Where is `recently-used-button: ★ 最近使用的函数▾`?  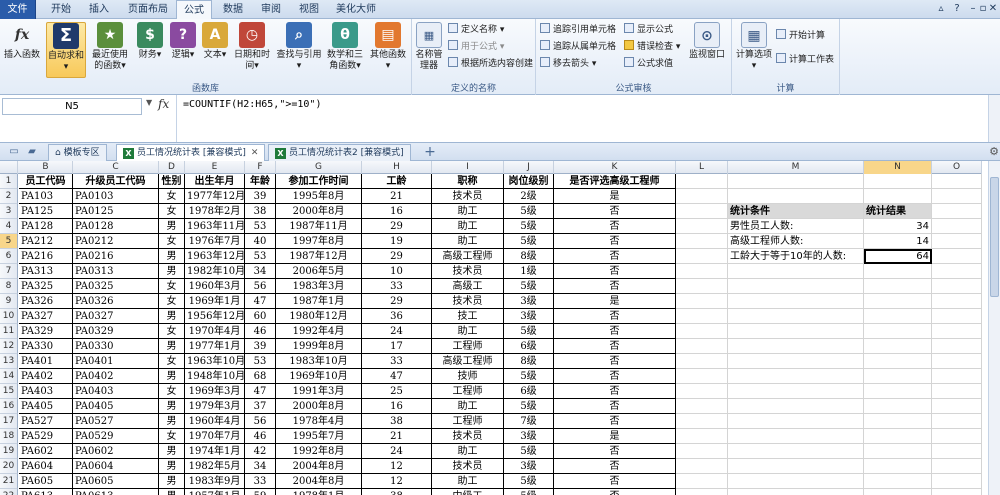 recently-used-button: ★ 最近使用的函数▾ is located at coordinates (110, 47).